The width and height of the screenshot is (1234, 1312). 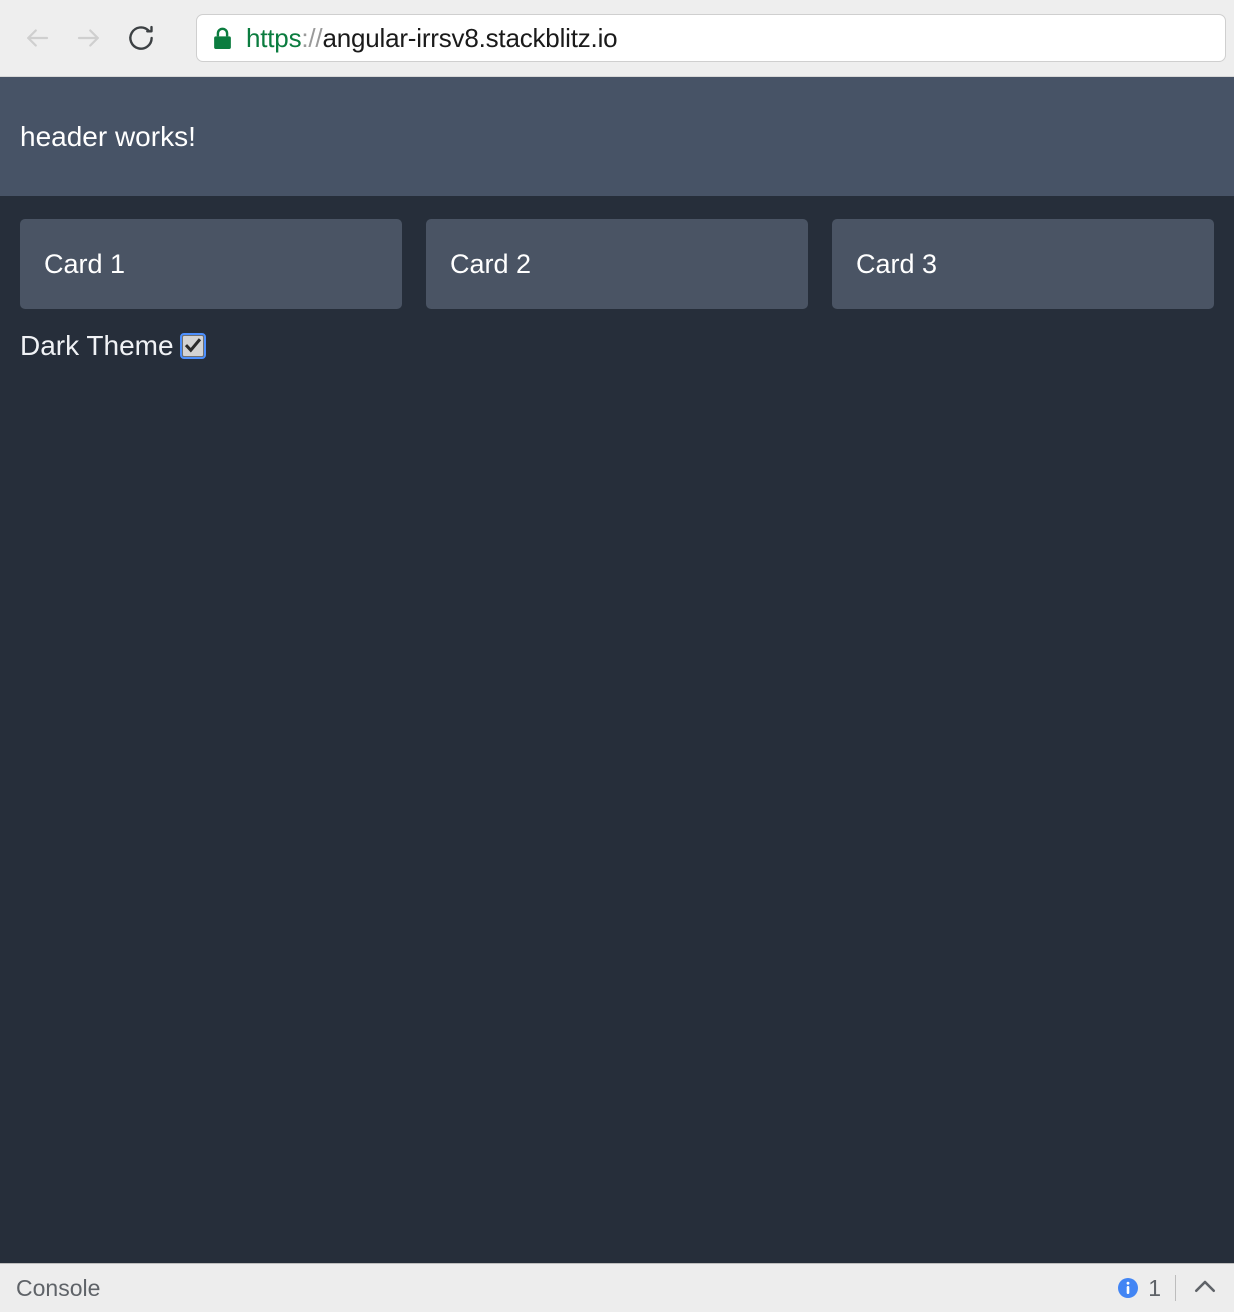 What do you see at coordinates (711, 38) in the screenshot?
I see `address-bar: https://angular-irrsv8.stackblitz.io` at bounding box center [711, 38].